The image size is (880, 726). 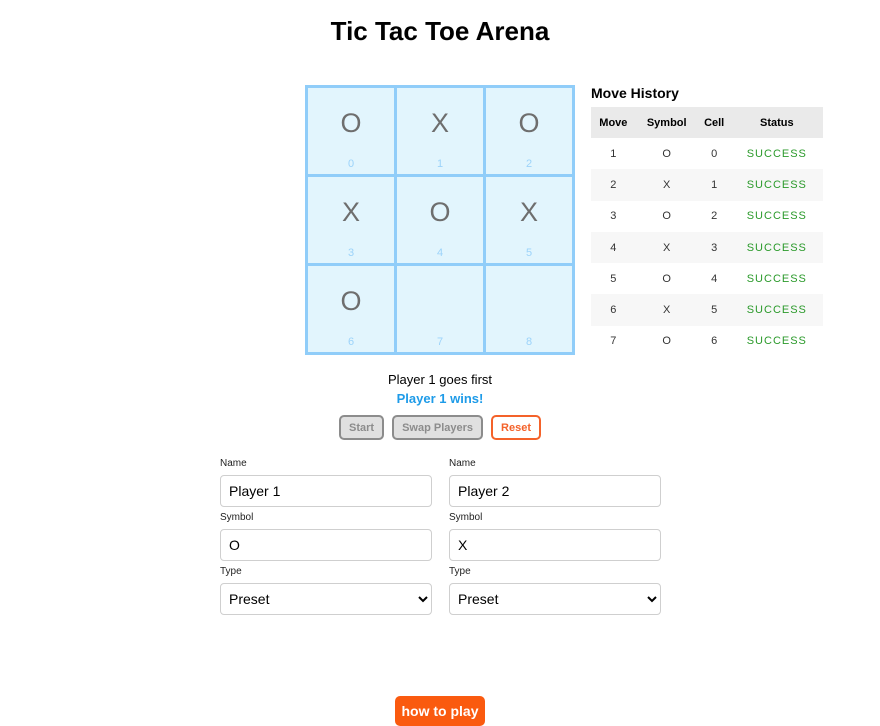 I want to click on move-number: 5, so click(x=613, y=278).